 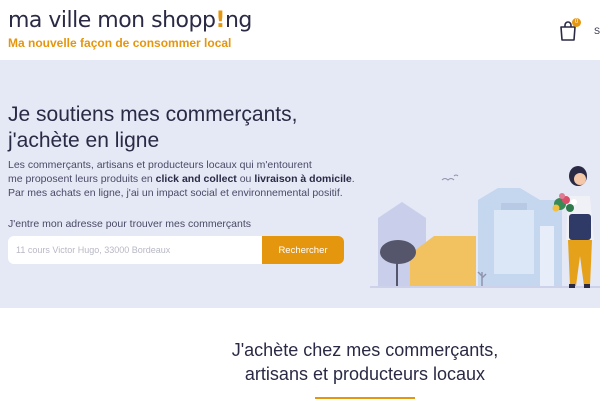 I want to click on logo-tagline: Ma nouvelle façon de consommer local, so click(x=120, y=43).